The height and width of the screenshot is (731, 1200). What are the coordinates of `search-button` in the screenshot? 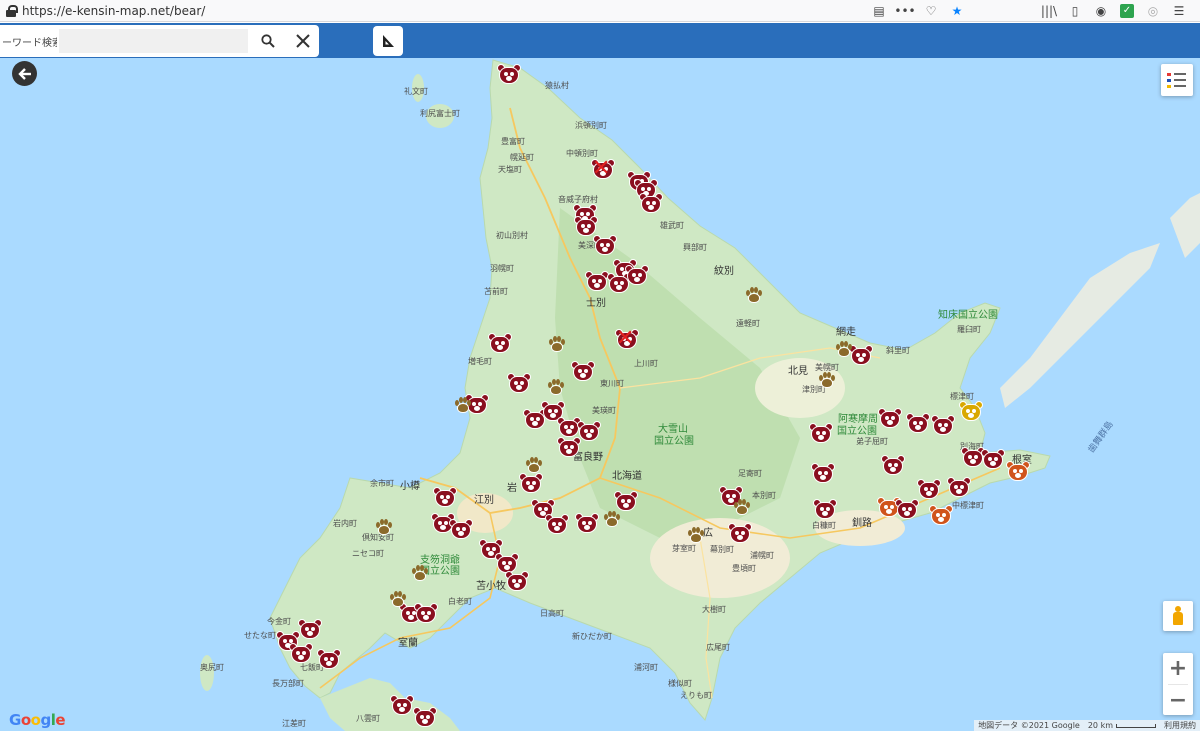 It's located at (267, 41).